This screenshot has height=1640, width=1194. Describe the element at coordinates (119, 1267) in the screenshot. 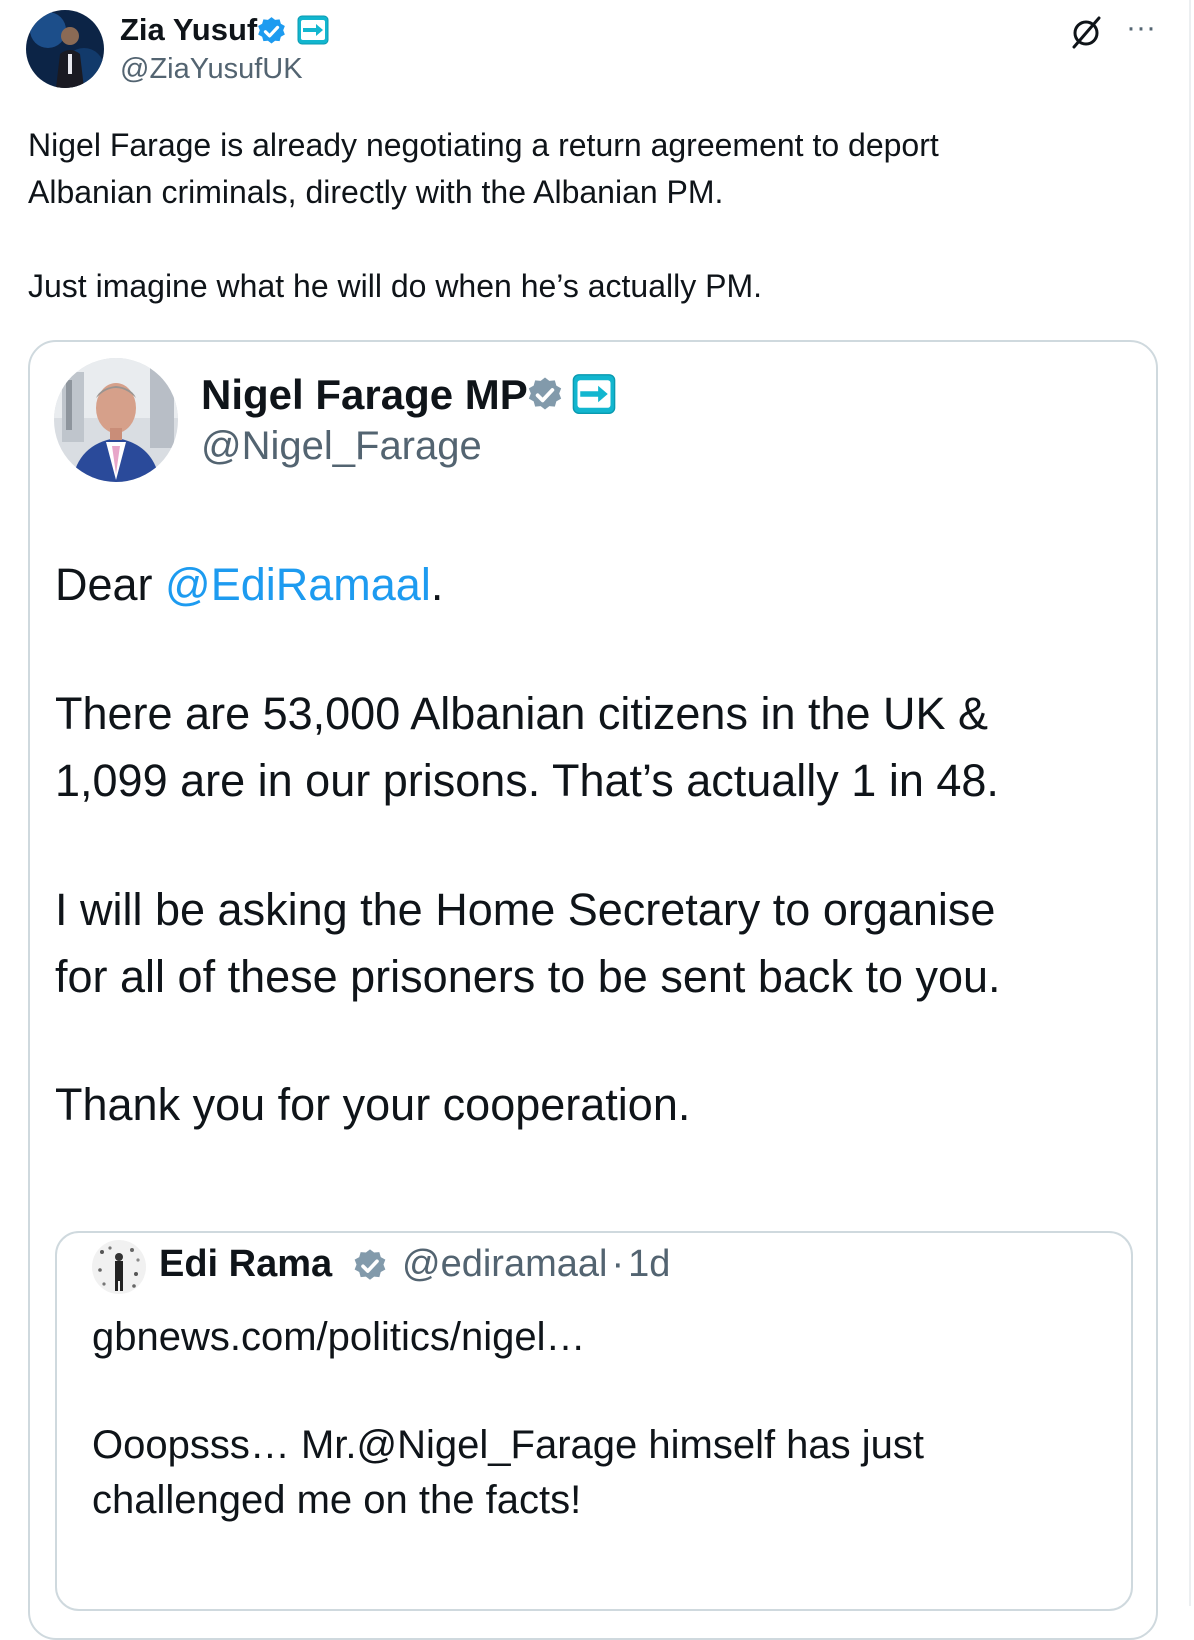

I see `nested-avatar` at that location.